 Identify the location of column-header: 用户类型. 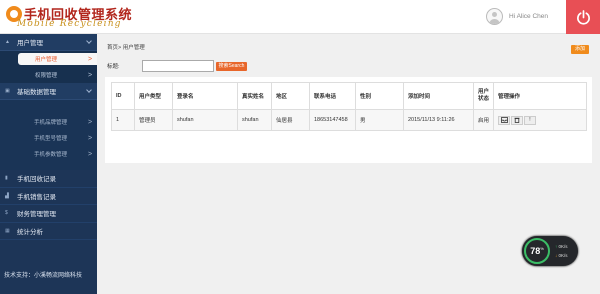
(153, 96).